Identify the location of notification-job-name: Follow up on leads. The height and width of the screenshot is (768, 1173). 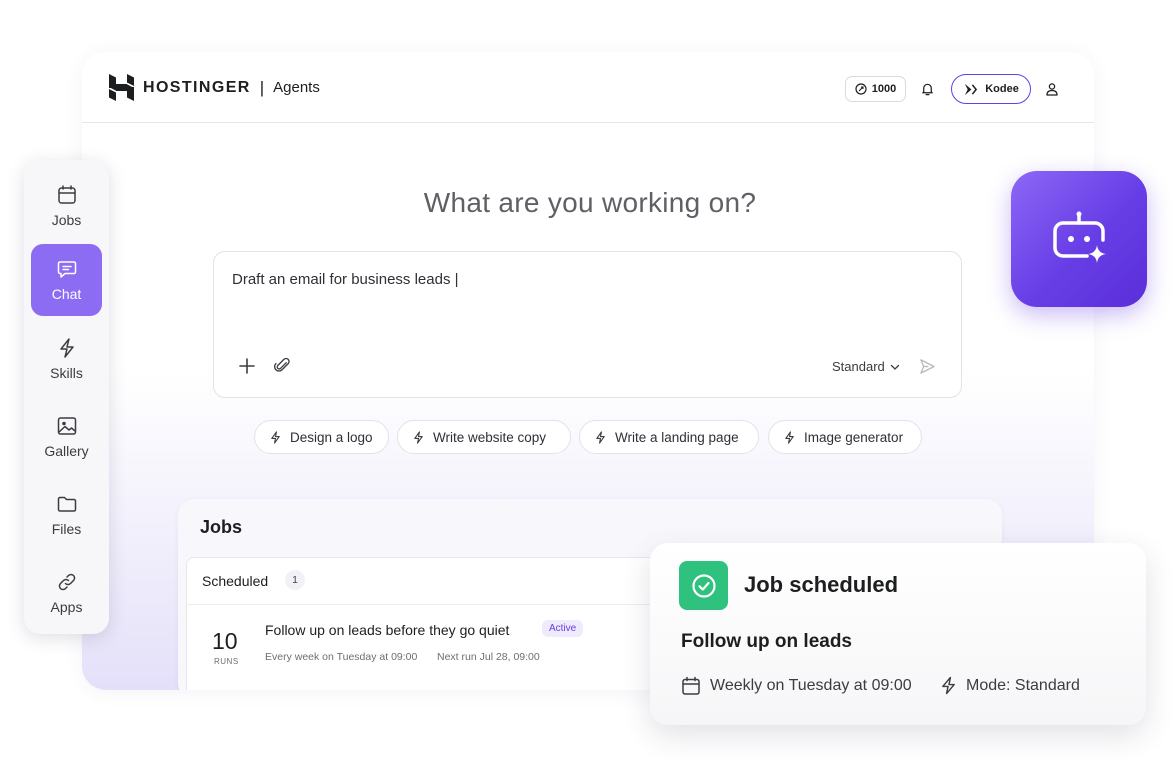
(766, 641).